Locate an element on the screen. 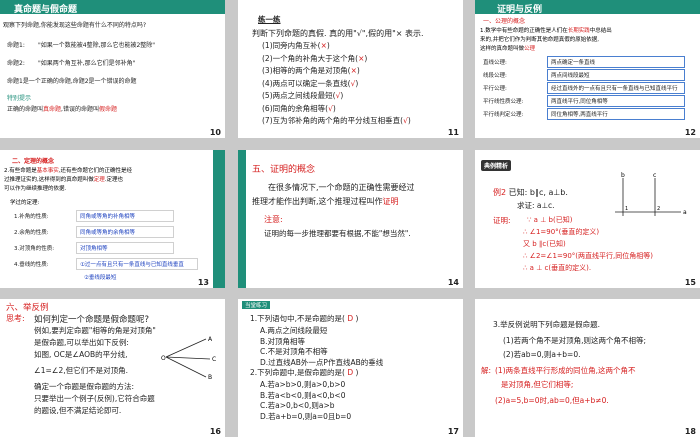  proof-step-2: ∴ ∠1=90°(垂直的定义) is located at coordinates (561, 232).